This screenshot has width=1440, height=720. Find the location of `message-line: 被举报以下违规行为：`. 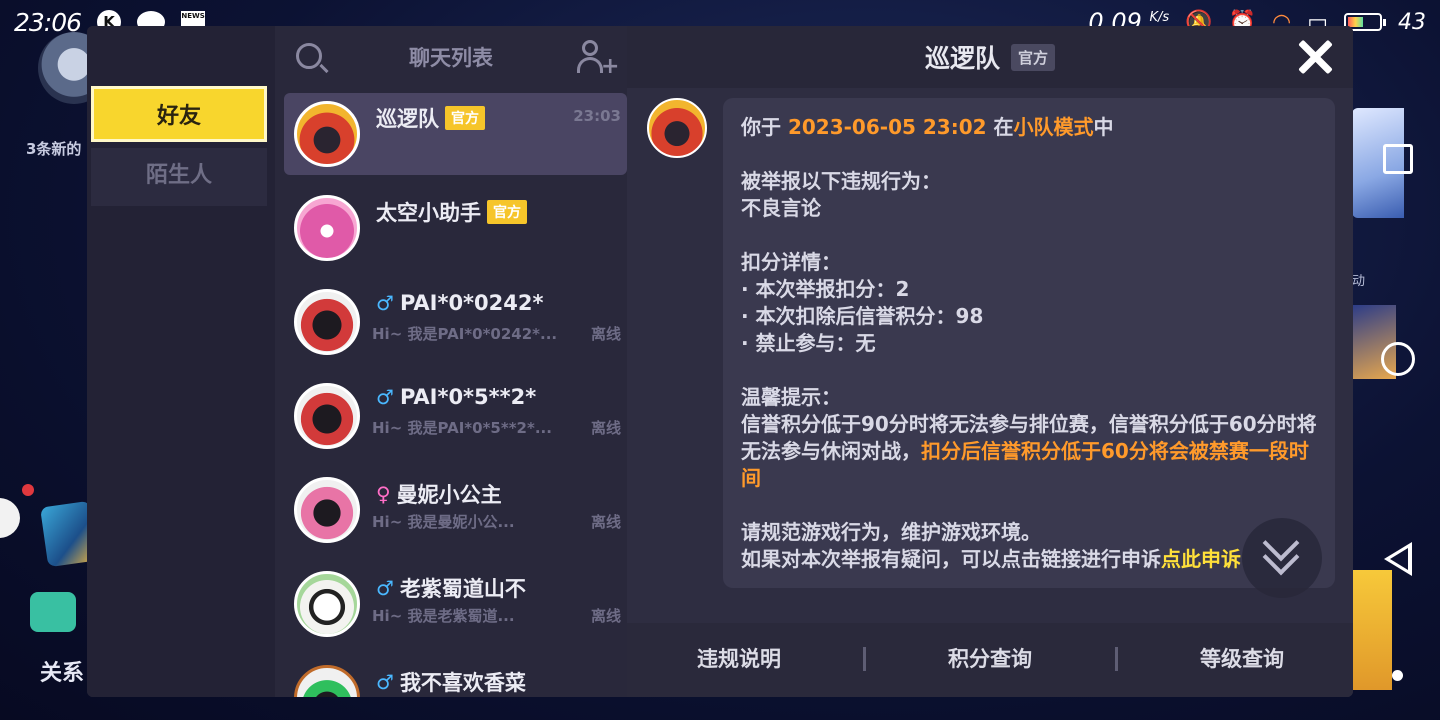

message-line: 被举报以下违规行为： is located at coordinates (841, 181).